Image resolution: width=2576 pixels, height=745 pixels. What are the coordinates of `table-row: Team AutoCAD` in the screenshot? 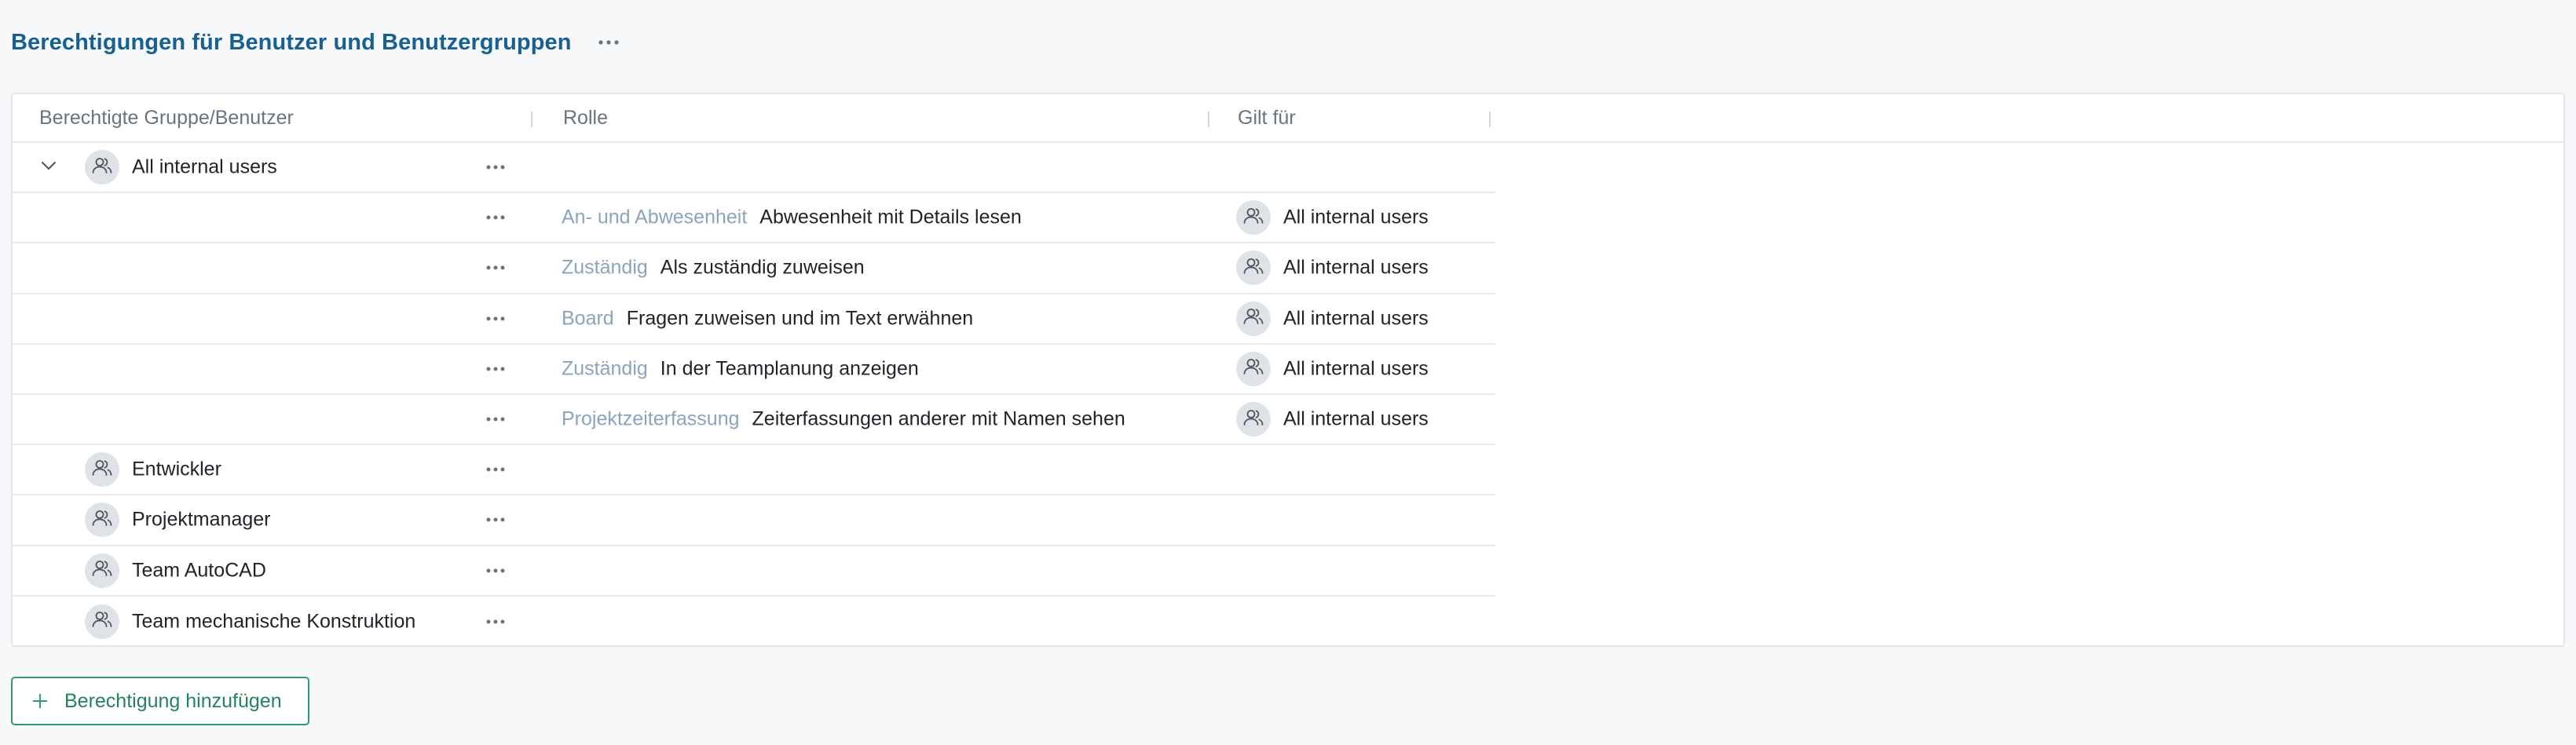 It's located at (754, 571).